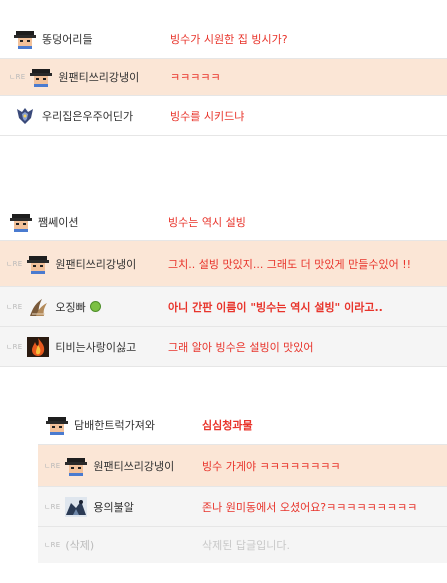 Image resolution: width=447 pixels, height=583 pixels. Describe the element at coordinates (58, 222) in the screenshot. I see `comment-nickname: 쨈쎄이션` at that location.